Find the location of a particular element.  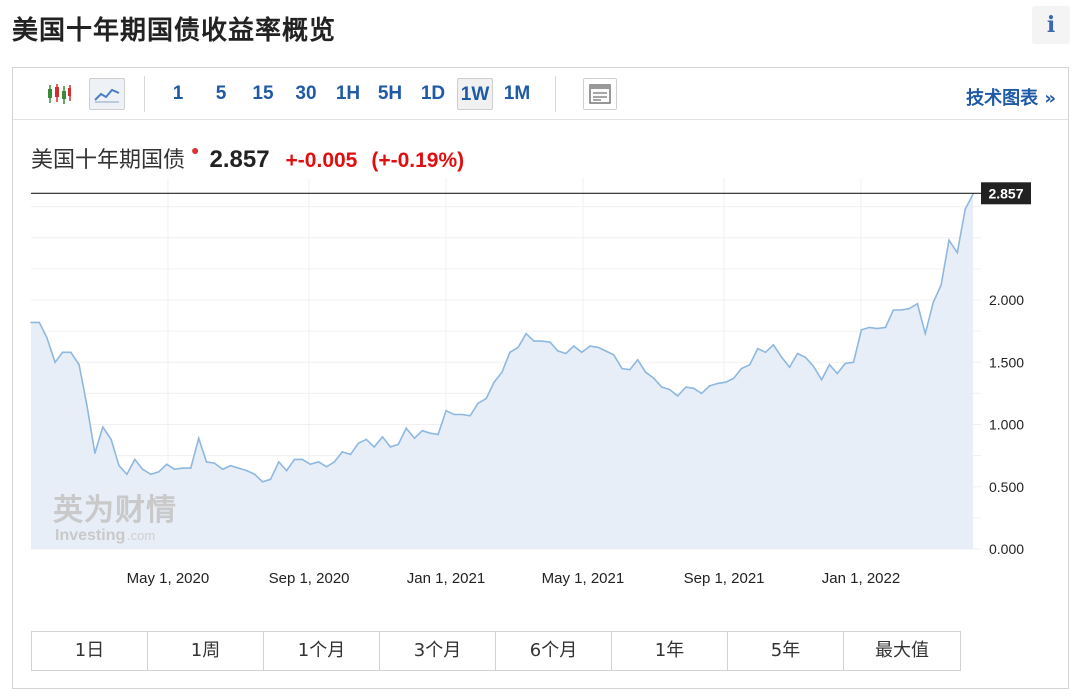

range-button-0: 1日 is located at coordinates (90, 651).